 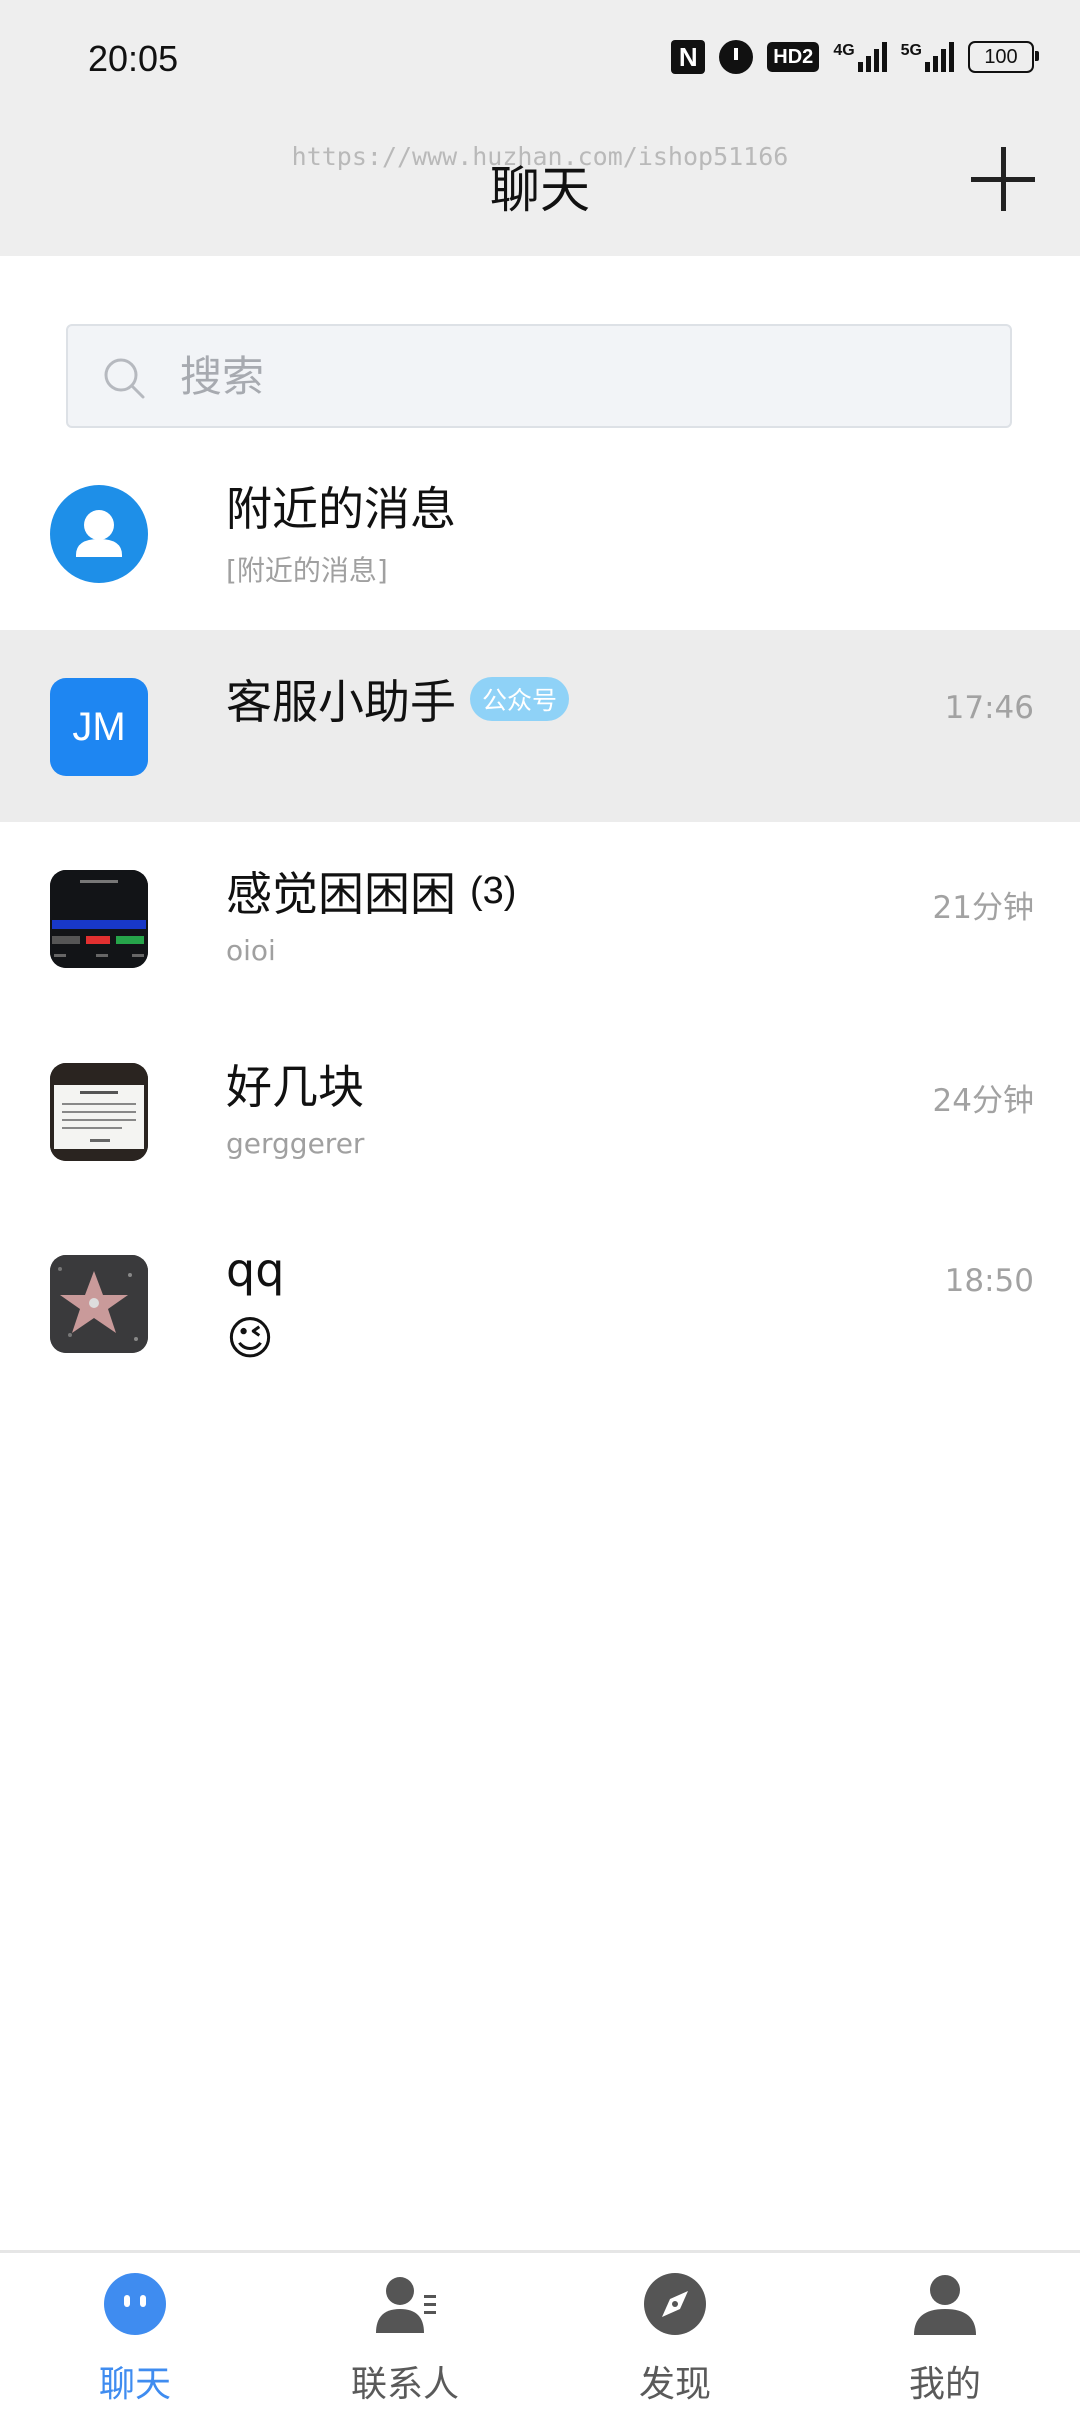 I want to click on tab-me: 我的, so click(x=945, y=2334).